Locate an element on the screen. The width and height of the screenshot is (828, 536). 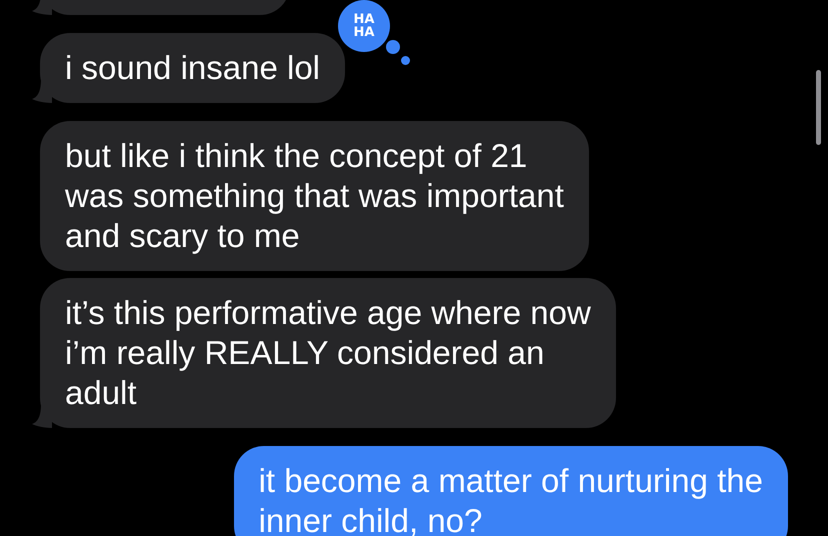
tapback-label: HA HA is located at coordinates (364, 26).